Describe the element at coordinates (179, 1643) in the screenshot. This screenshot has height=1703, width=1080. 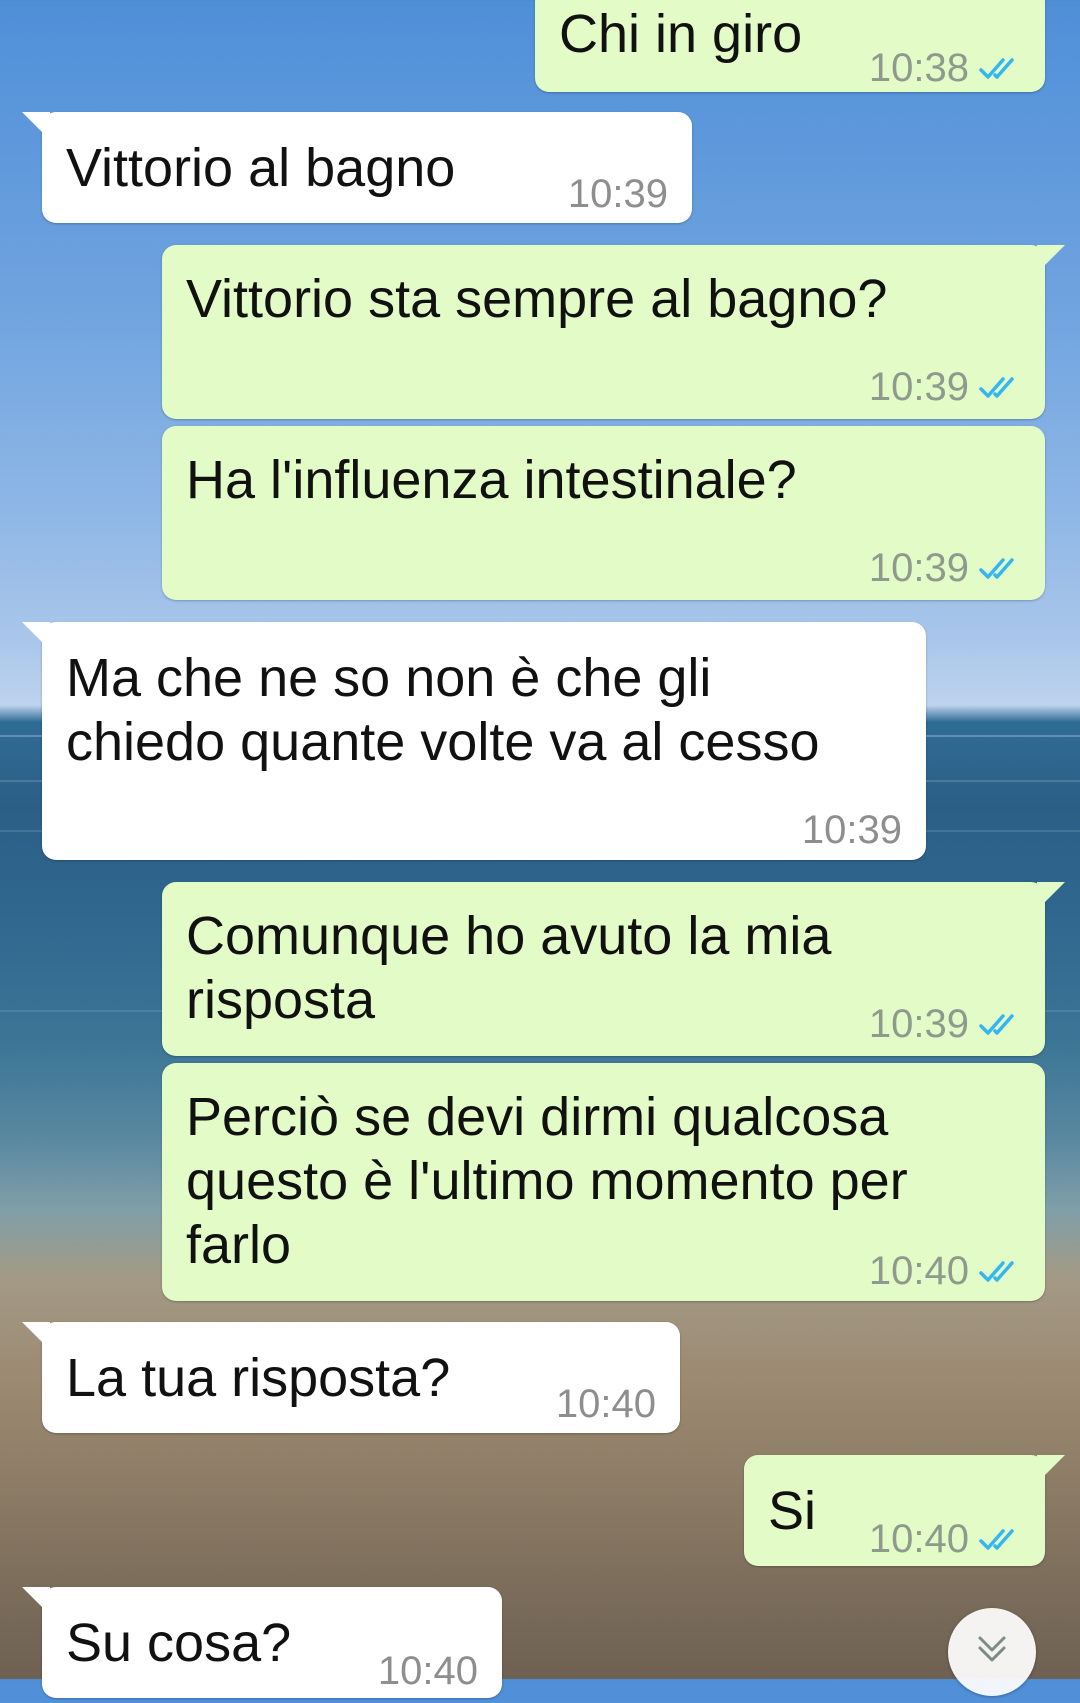
I see `message-text: Su cosa?` at that location.